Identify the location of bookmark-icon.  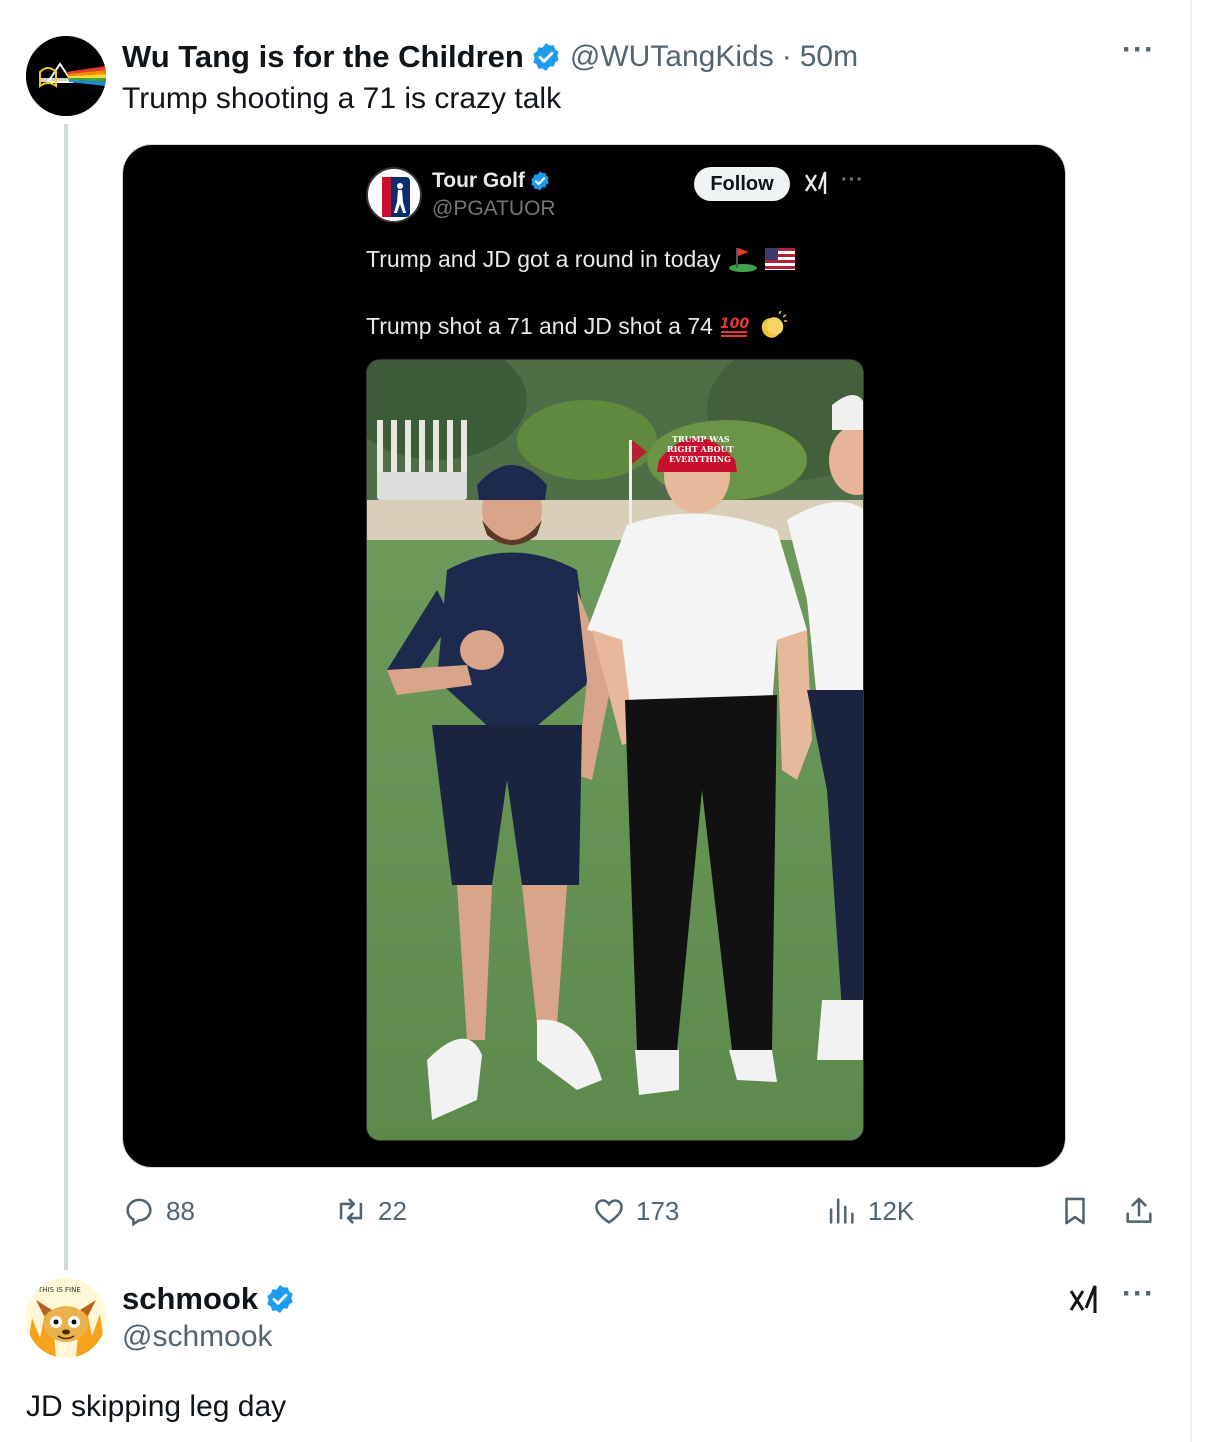
(1075, 1211).